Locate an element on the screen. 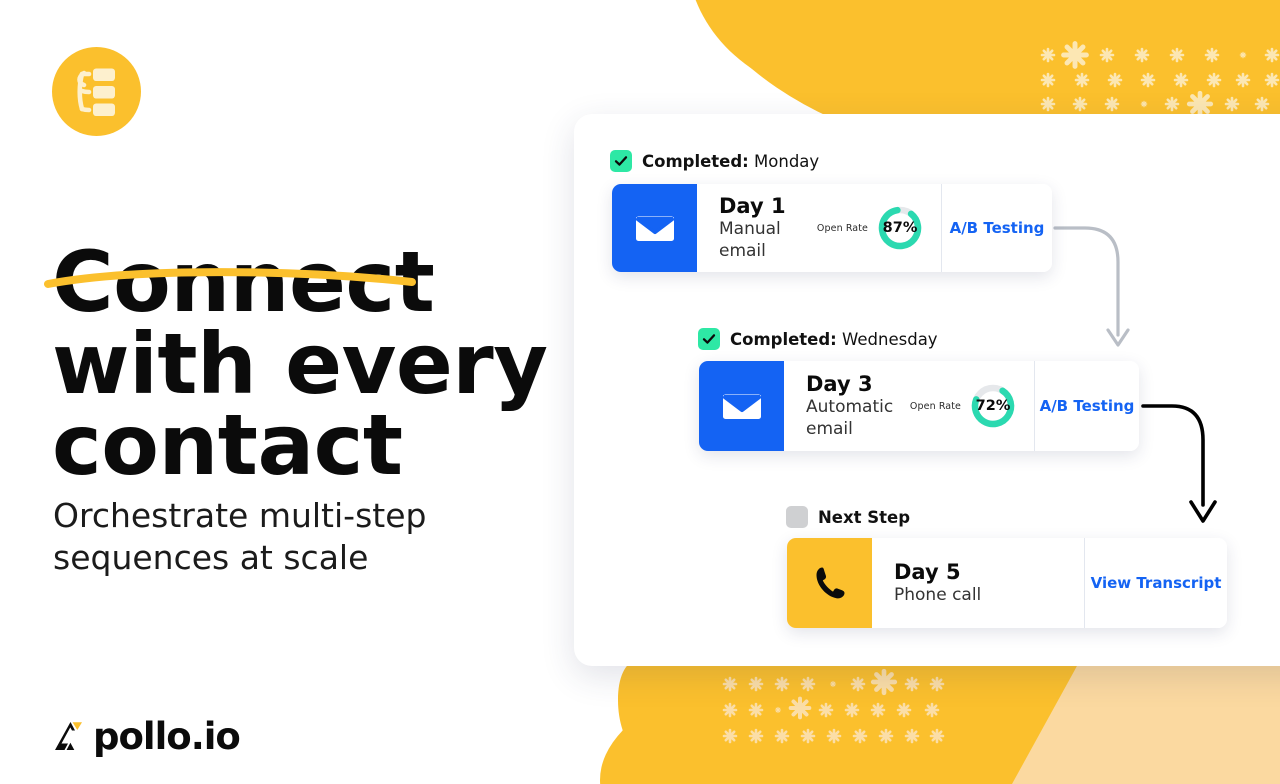  apollo-logo: pollo.io is located at coordinates (146, 736).